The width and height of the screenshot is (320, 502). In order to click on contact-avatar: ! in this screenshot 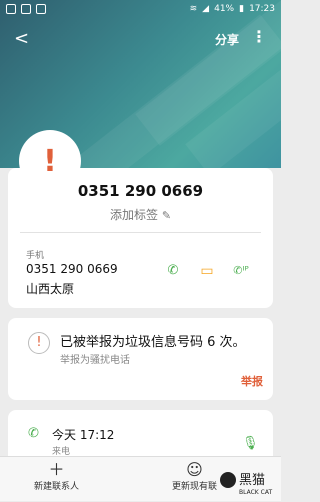, I will do `click(50, 161)`.